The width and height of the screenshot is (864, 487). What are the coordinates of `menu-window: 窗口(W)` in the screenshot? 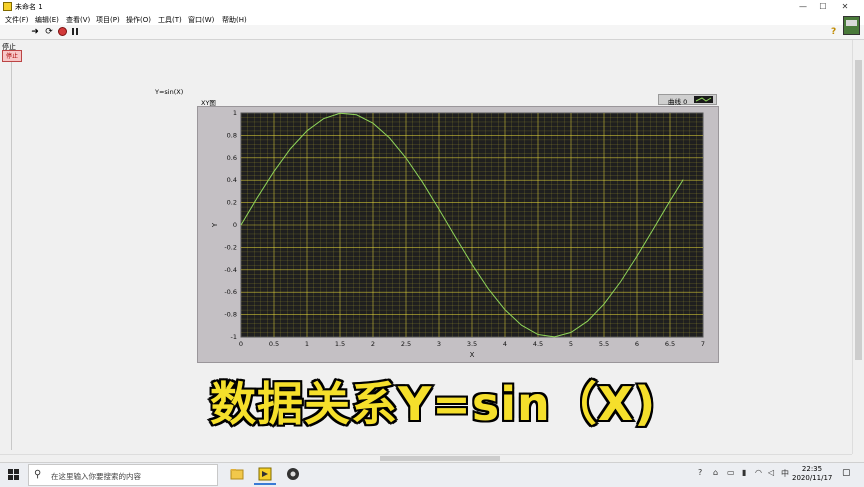 It's located at (201, 20).